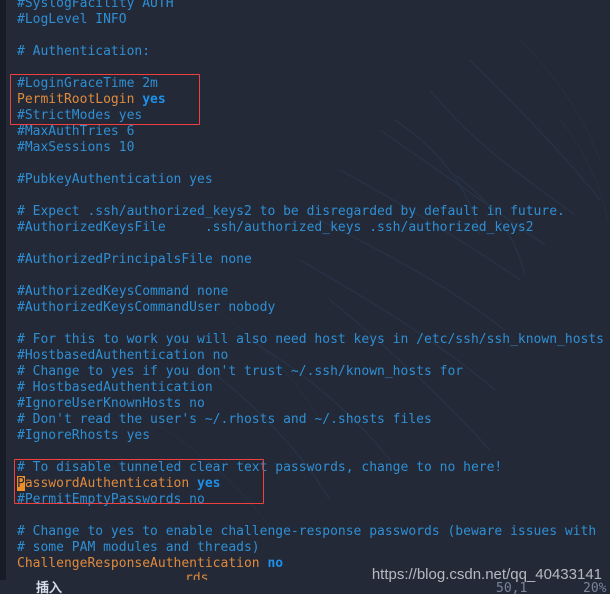 Image resolution: width=610 pixels, height=594 pixels. I want to click on comment-text: #IgnoreUserKnownHosts no, so click(111, 403).